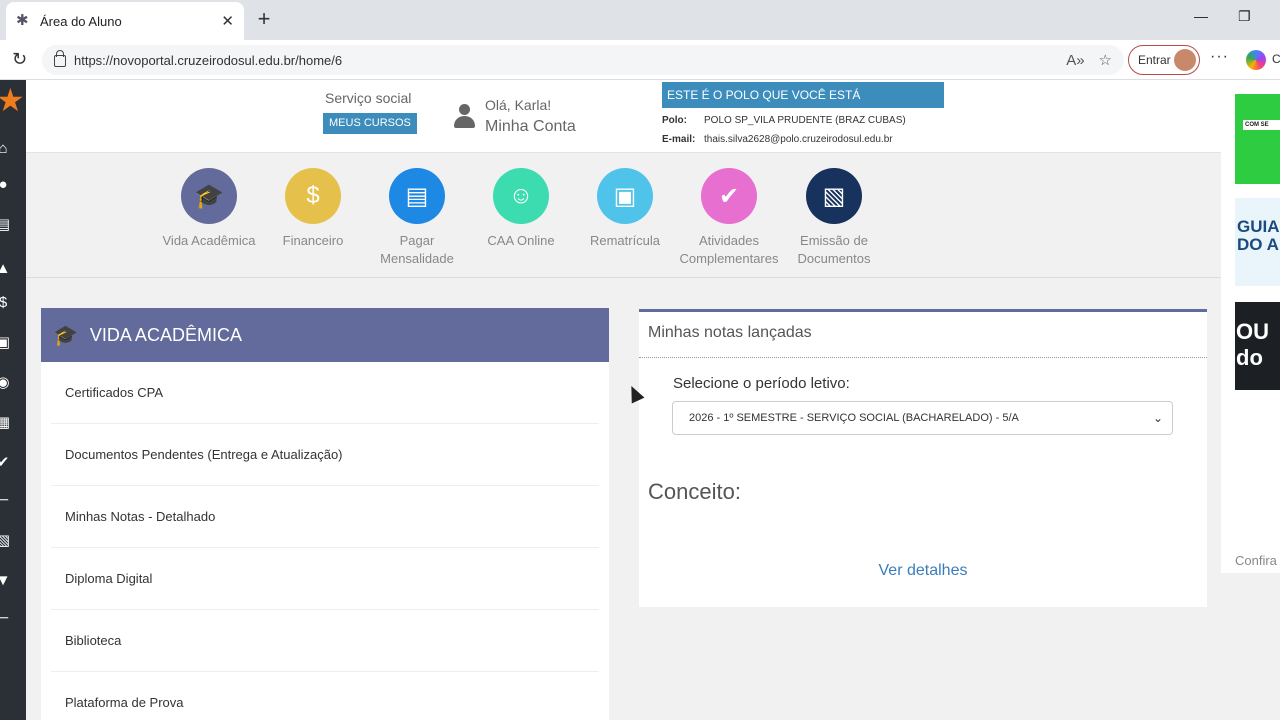 This screenshot has width=1280, height=720. What do you see at coordinates (923, 335) in the screenshot?
I see `notas-title: Minhas notas lançadas` at bounding box center [923, 335].